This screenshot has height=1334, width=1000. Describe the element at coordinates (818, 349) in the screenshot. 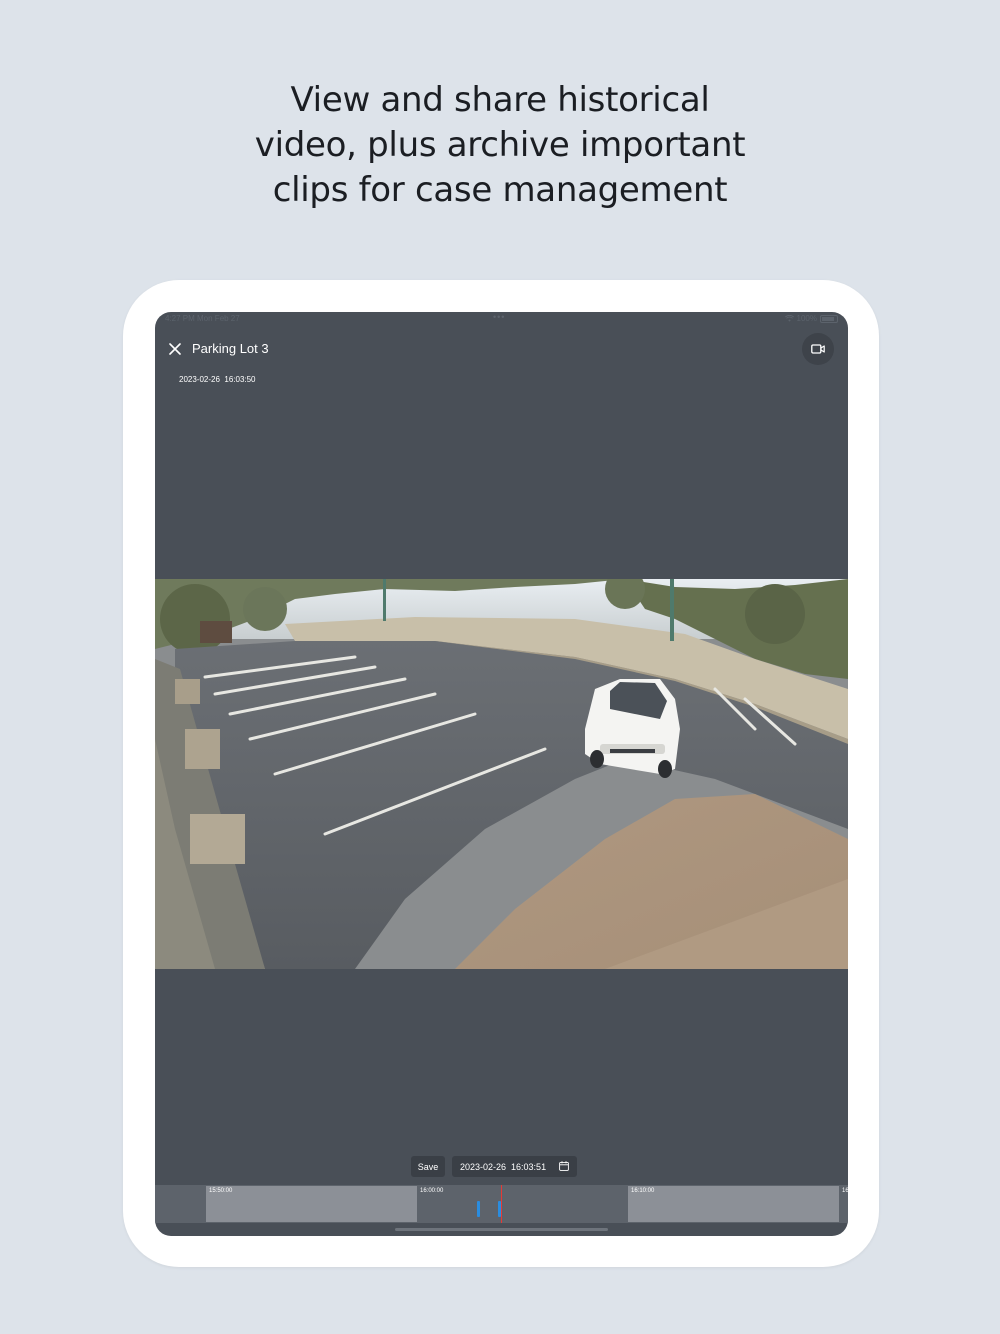

I see `video-camera-icon` at that location.